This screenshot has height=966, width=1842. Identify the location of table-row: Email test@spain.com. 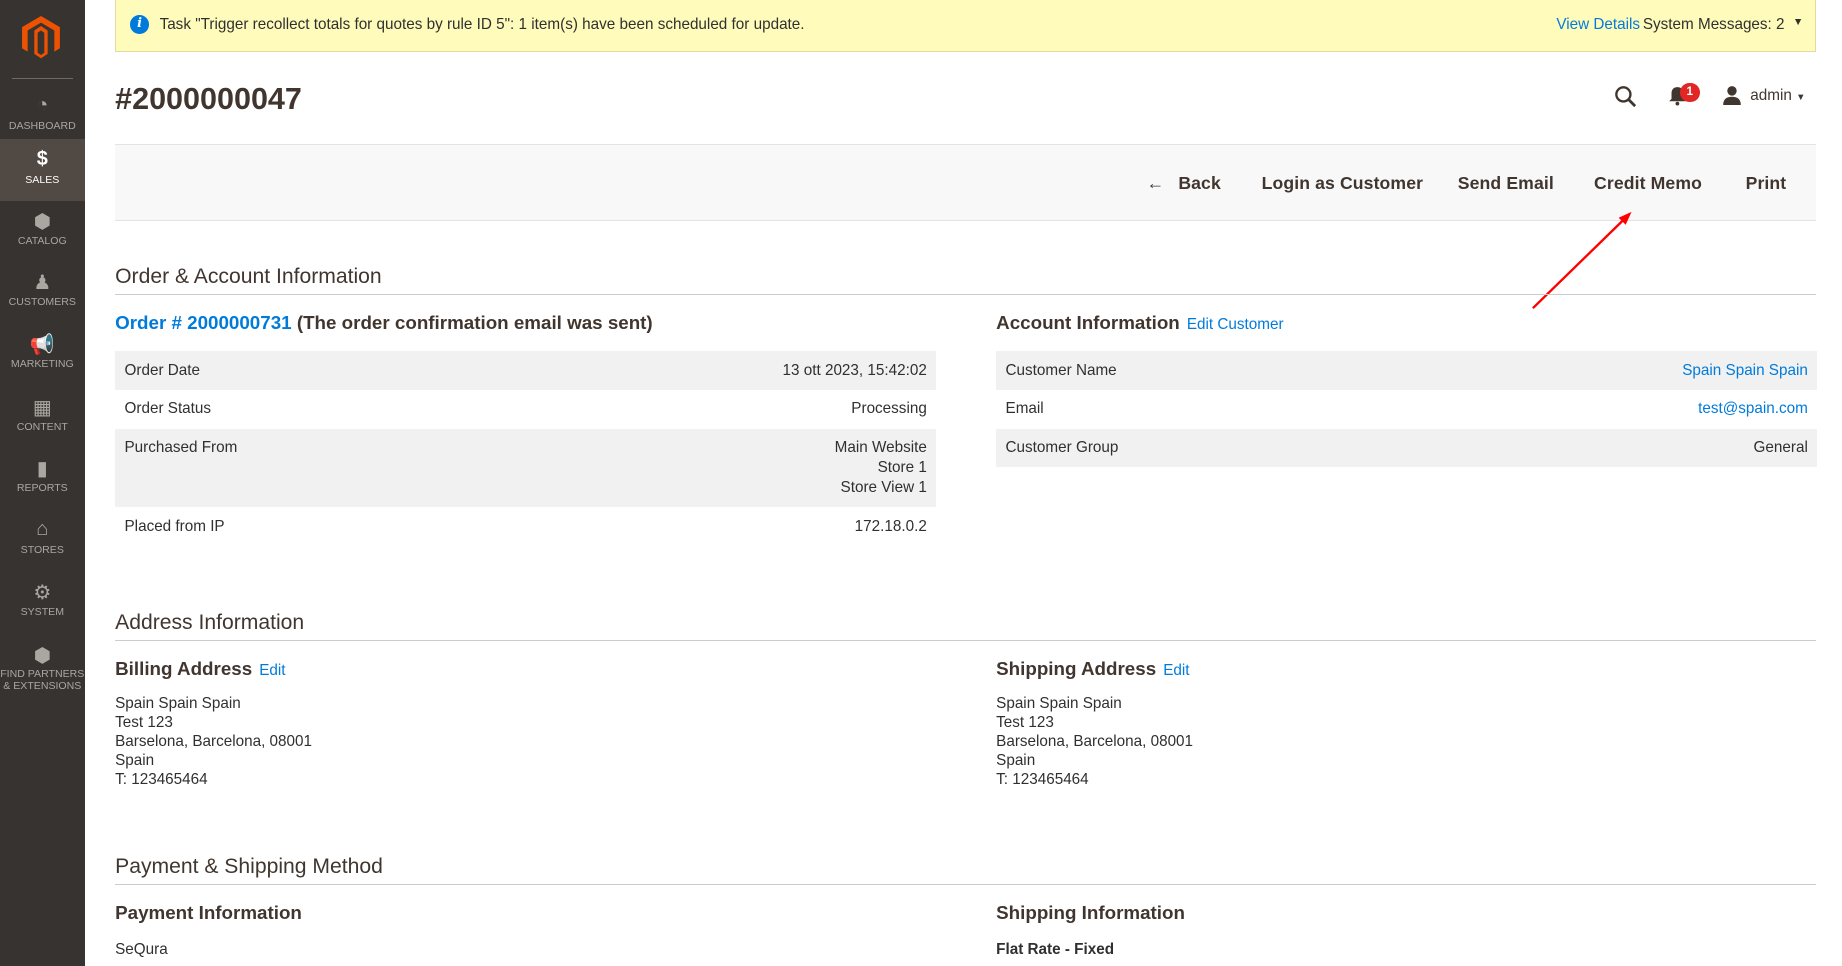
(1406, 409).